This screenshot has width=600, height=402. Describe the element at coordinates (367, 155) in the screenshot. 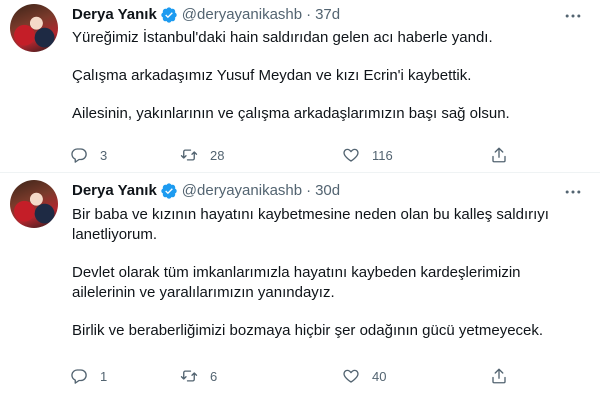

I see `like-button: 116` at that location.